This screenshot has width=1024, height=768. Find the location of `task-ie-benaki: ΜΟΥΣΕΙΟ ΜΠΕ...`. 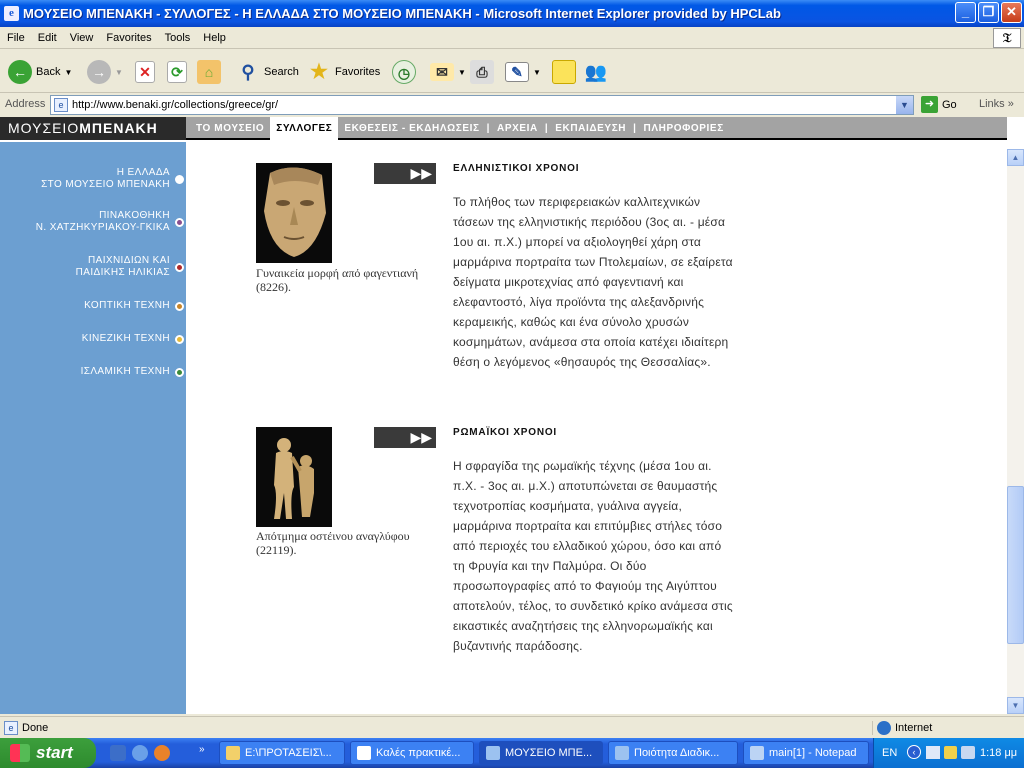

task-ie-benaki: ΜΟΥΣΕΙΟ ΜΠΕ... is located at coordinates (541, 753).